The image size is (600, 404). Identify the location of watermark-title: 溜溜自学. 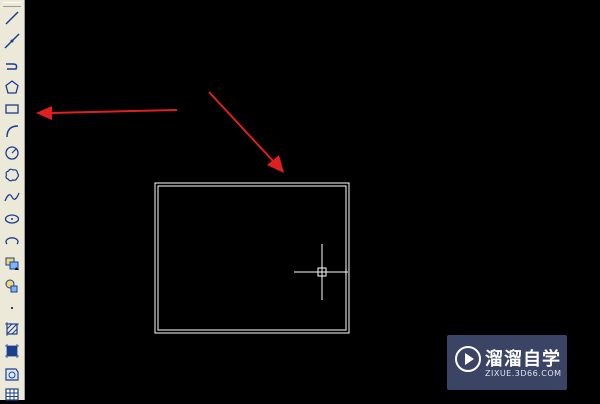
(523, 359).